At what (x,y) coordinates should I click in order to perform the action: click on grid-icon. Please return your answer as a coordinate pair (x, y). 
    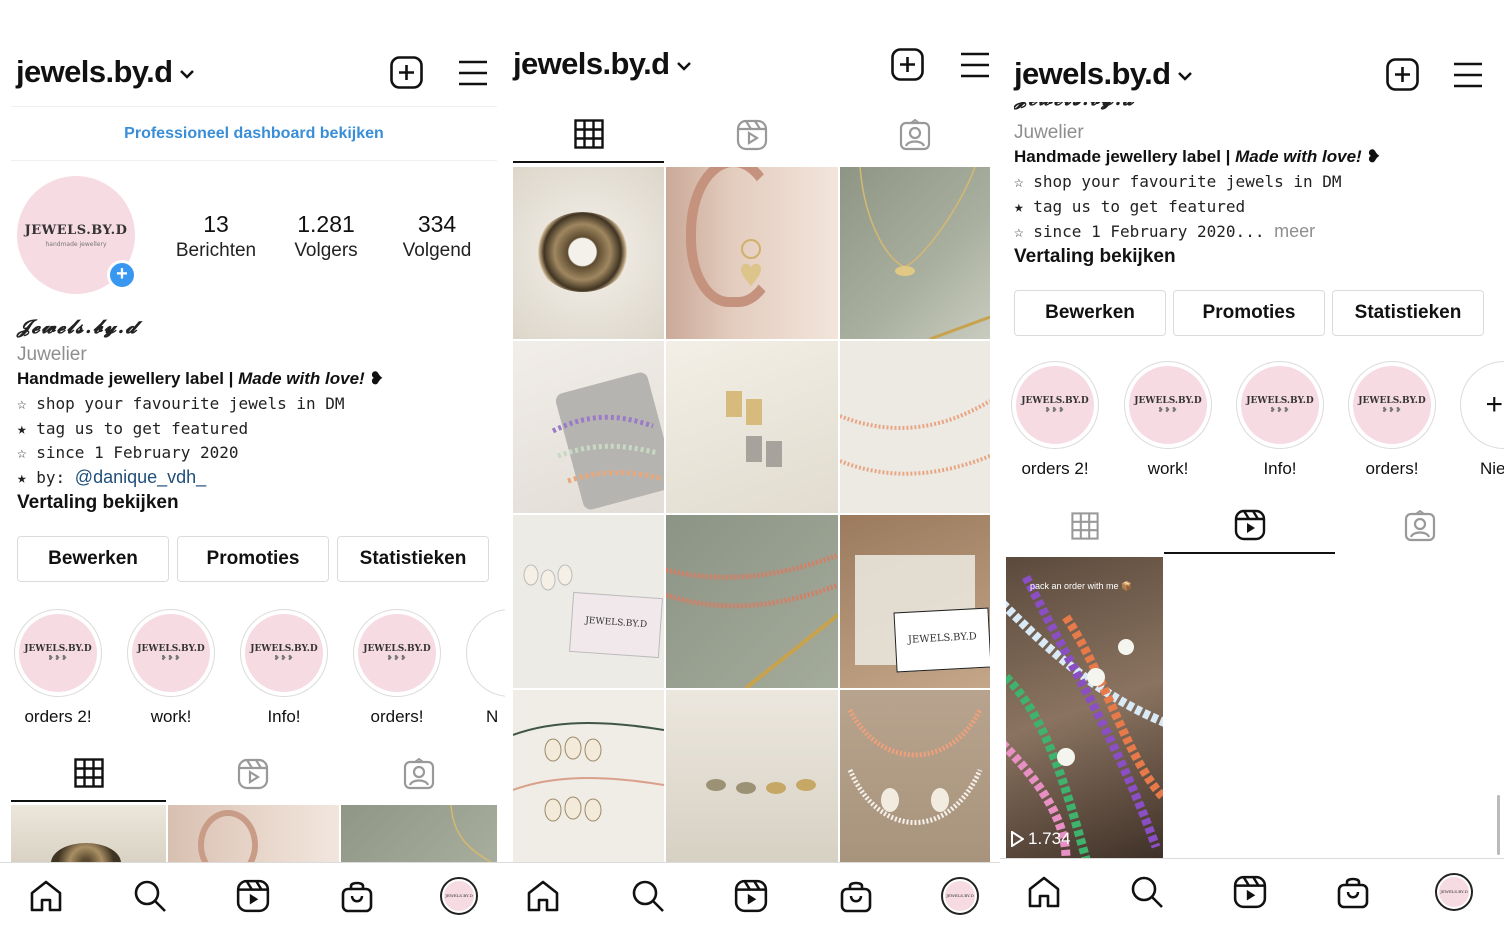
    Looking at the image, I should click on (88, 773).